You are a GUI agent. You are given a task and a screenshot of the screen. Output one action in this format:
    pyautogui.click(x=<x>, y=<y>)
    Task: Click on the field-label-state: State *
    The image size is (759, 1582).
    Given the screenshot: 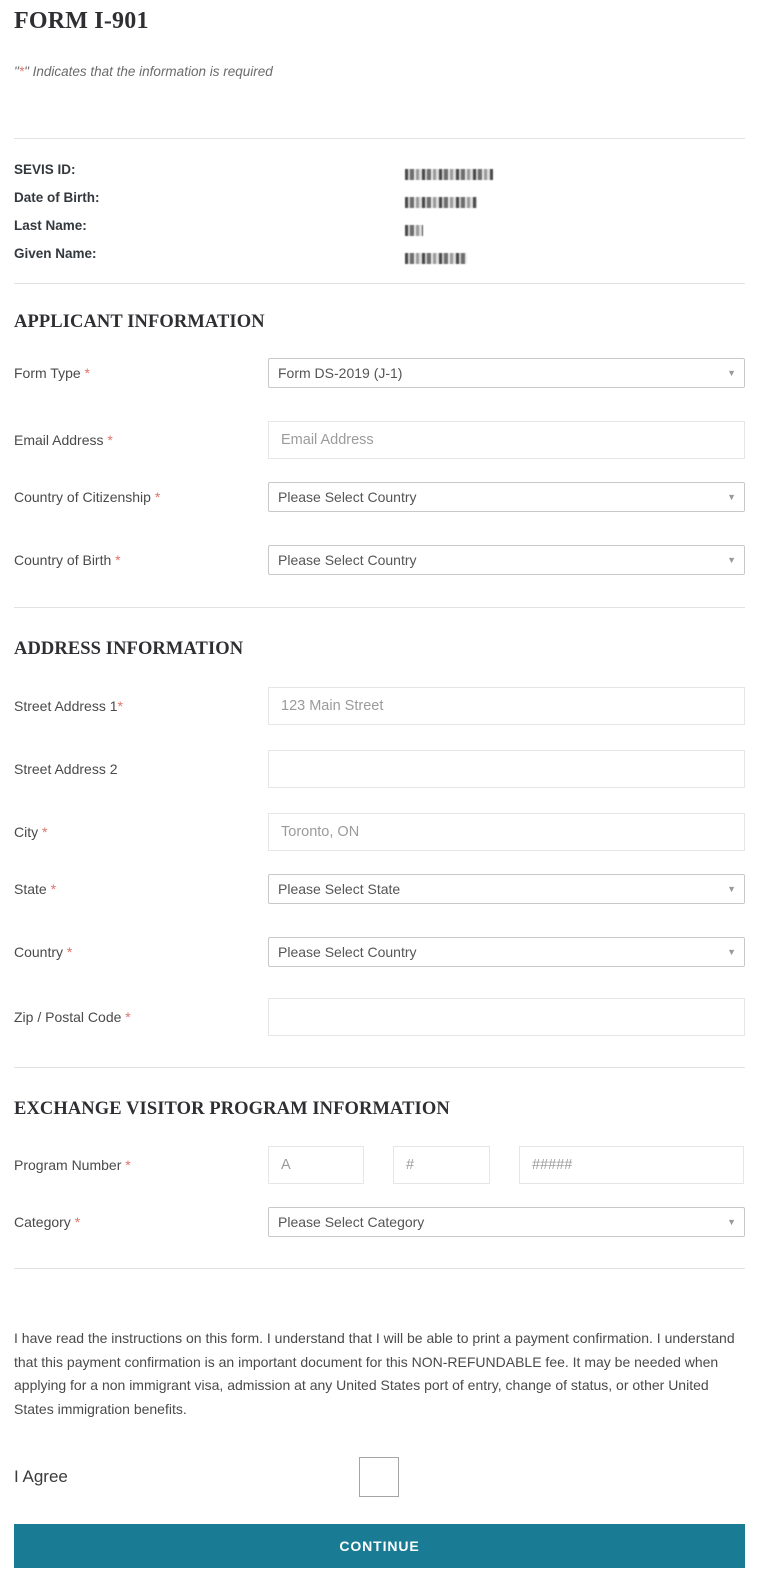 What is the action you would take?
    pyautogui.click(x=134, y=889)
    